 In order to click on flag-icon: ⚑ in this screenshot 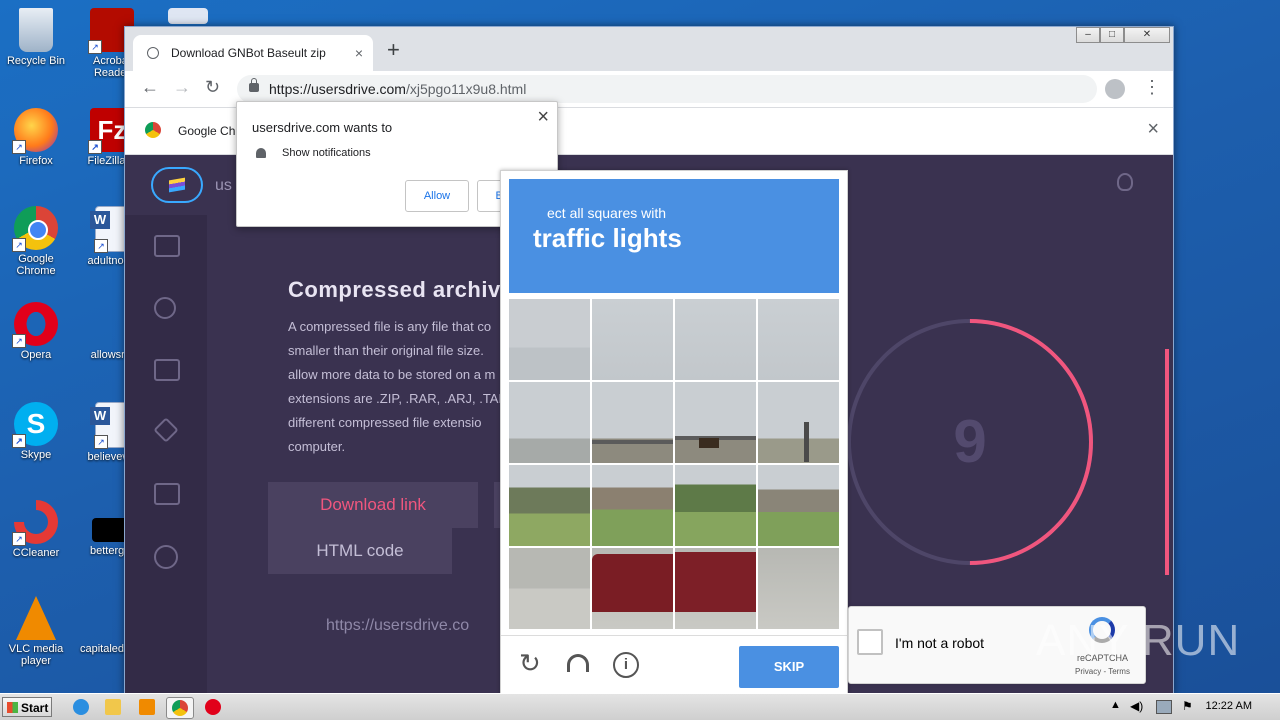, I will do `click(1187, 706)`.